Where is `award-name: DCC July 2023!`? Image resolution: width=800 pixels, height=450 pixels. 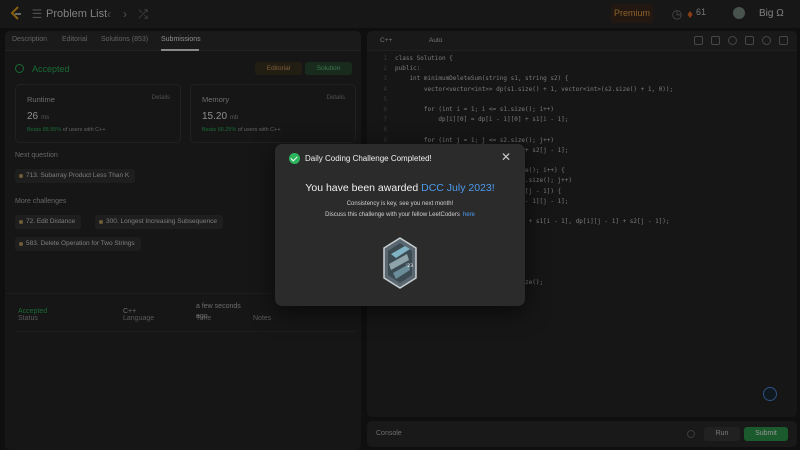 award-name: DCC July 2023! is located at coordinates (458, 188).